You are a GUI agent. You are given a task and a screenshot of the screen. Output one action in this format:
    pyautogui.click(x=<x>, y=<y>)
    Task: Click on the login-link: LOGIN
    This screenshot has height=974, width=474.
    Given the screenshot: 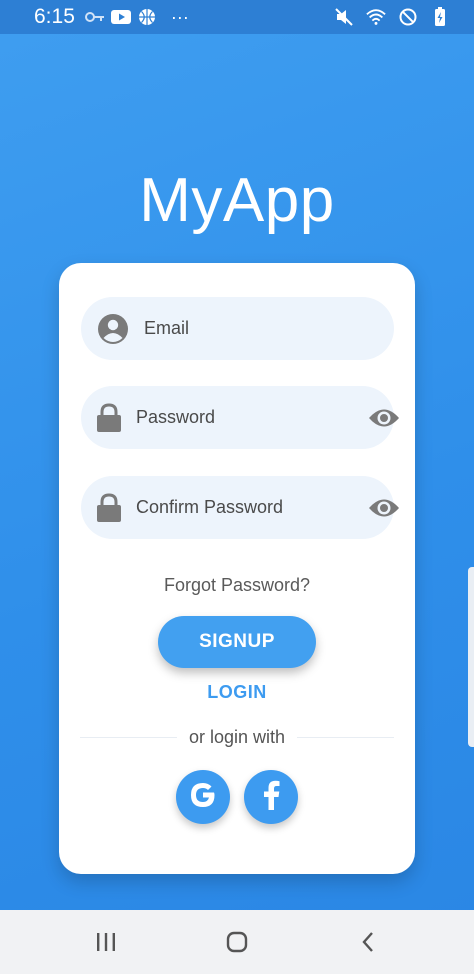 What is the action you would take?
    pyautogui.click(x=237, y=692)
    